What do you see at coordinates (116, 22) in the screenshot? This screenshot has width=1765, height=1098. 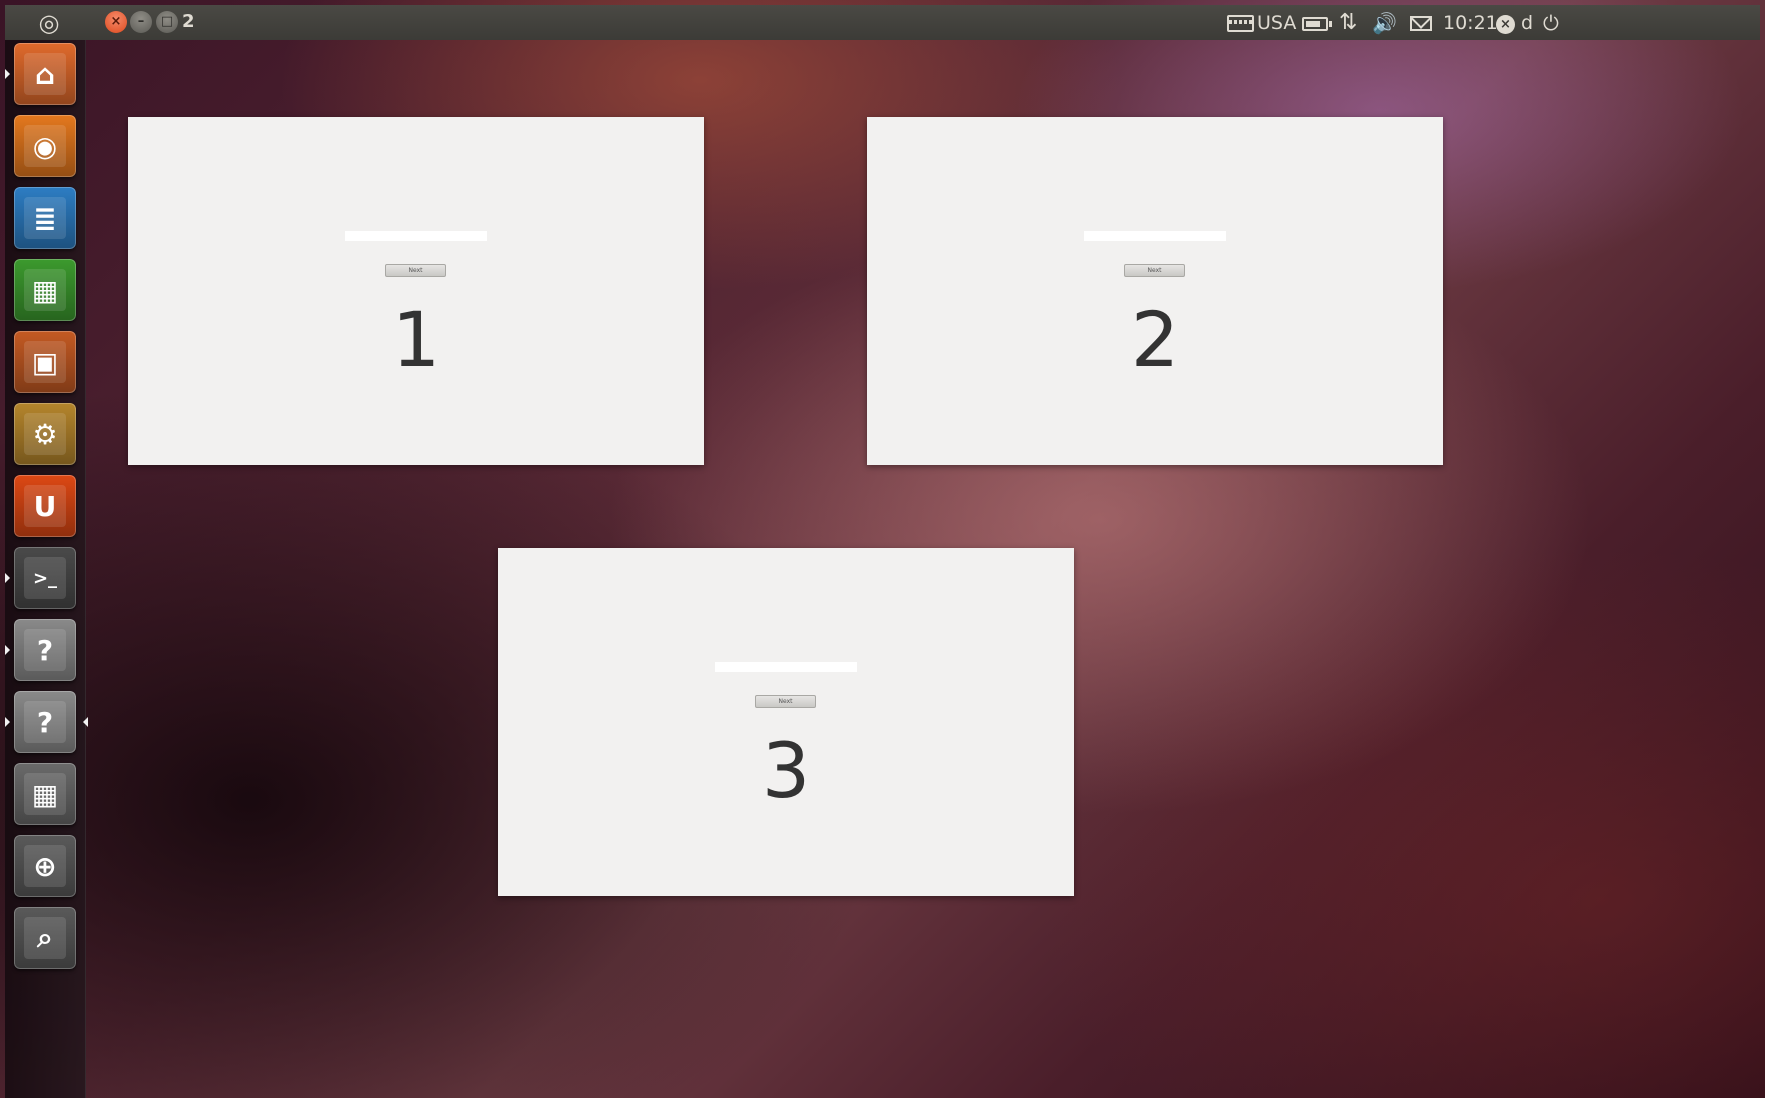 I see `window-close-button: ×` at bounding box center [116, 22].